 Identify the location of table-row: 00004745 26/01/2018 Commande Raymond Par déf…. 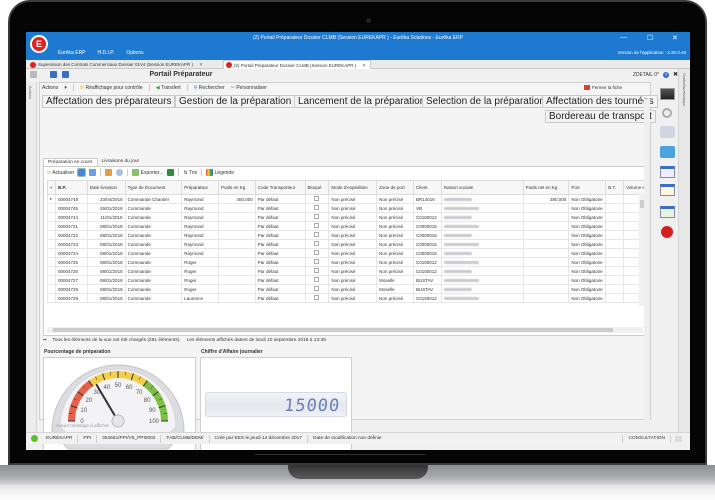
(347, 208).